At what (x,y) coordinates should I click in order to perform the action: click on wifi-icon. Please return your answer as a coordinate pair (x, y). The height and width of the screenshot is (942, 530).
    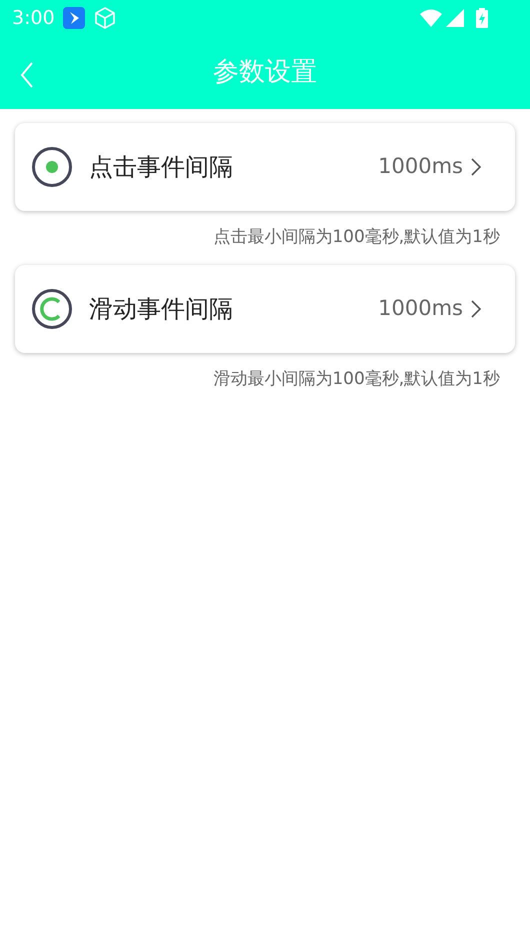
    Looking at the image, I should click on (431, 18).